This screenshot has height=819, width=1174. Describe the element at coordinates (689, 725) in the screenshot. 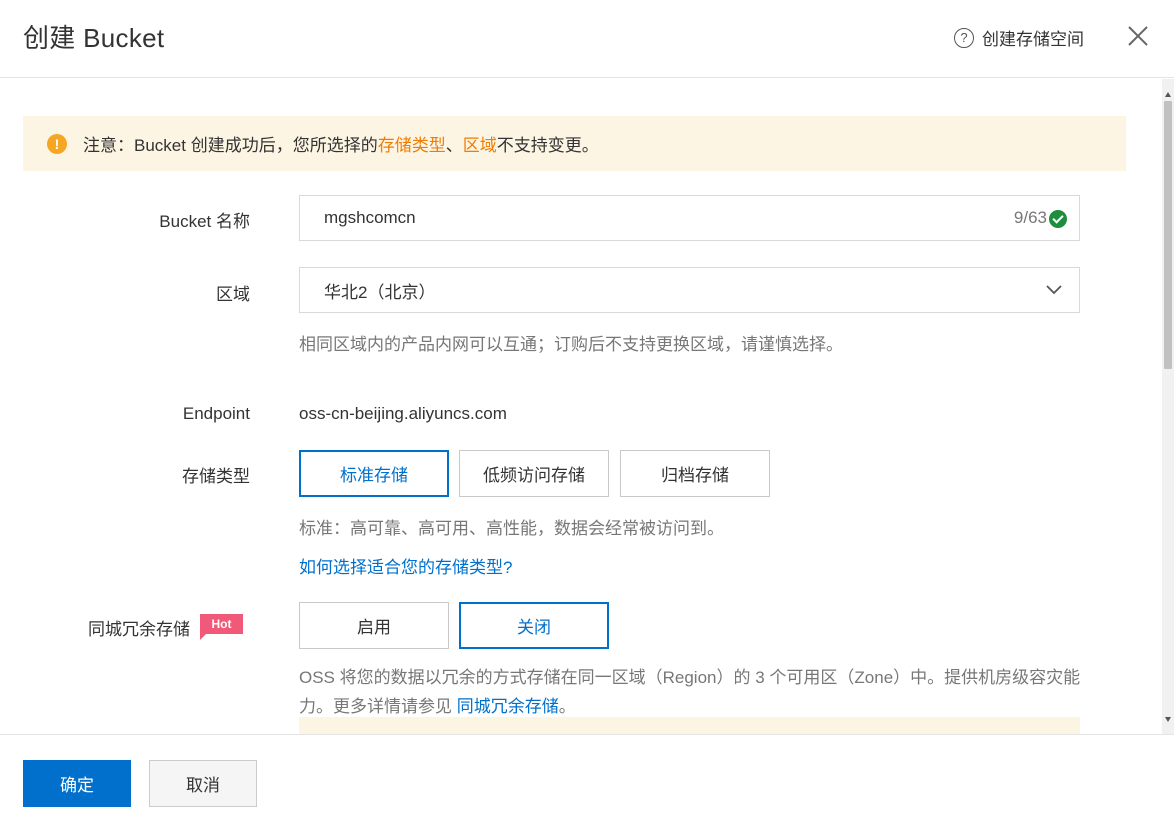

I see `notice-strip` at that location.